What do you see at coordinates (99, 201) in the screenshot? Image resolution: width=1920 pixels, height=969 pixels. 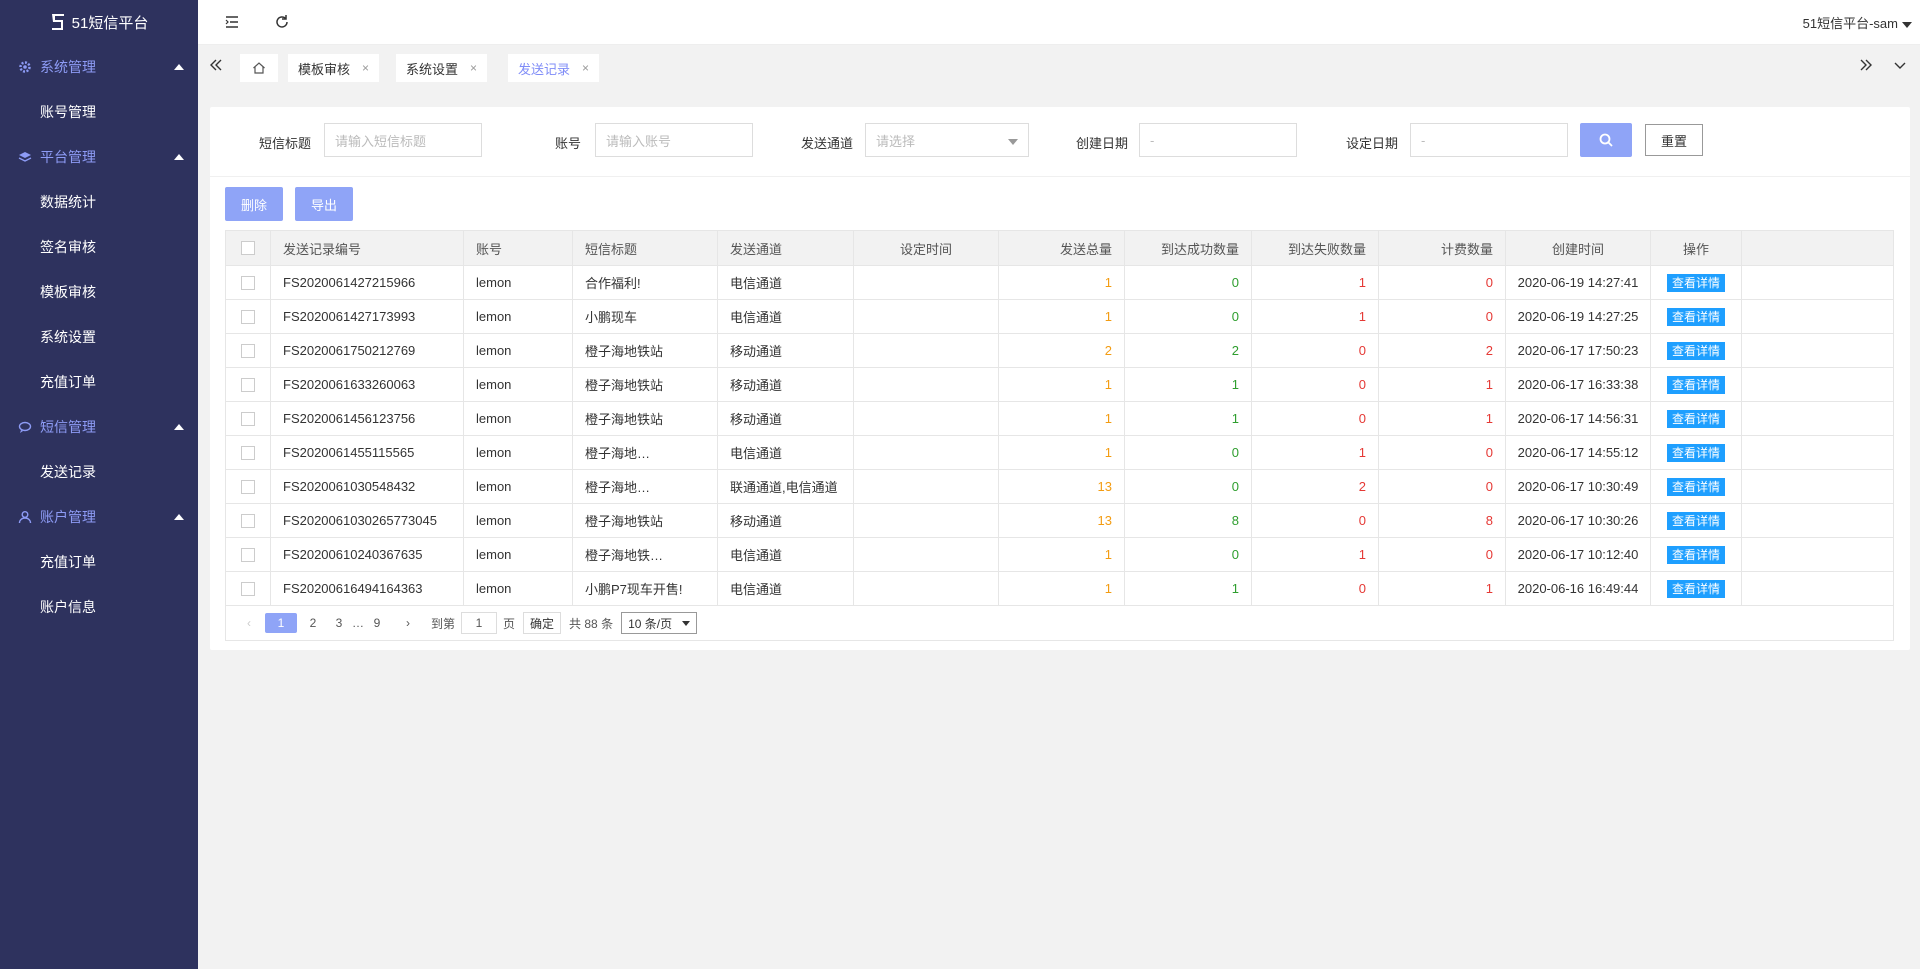 I see `sidebar-item-stats: 数据统计` at bounding box center [99, 201].